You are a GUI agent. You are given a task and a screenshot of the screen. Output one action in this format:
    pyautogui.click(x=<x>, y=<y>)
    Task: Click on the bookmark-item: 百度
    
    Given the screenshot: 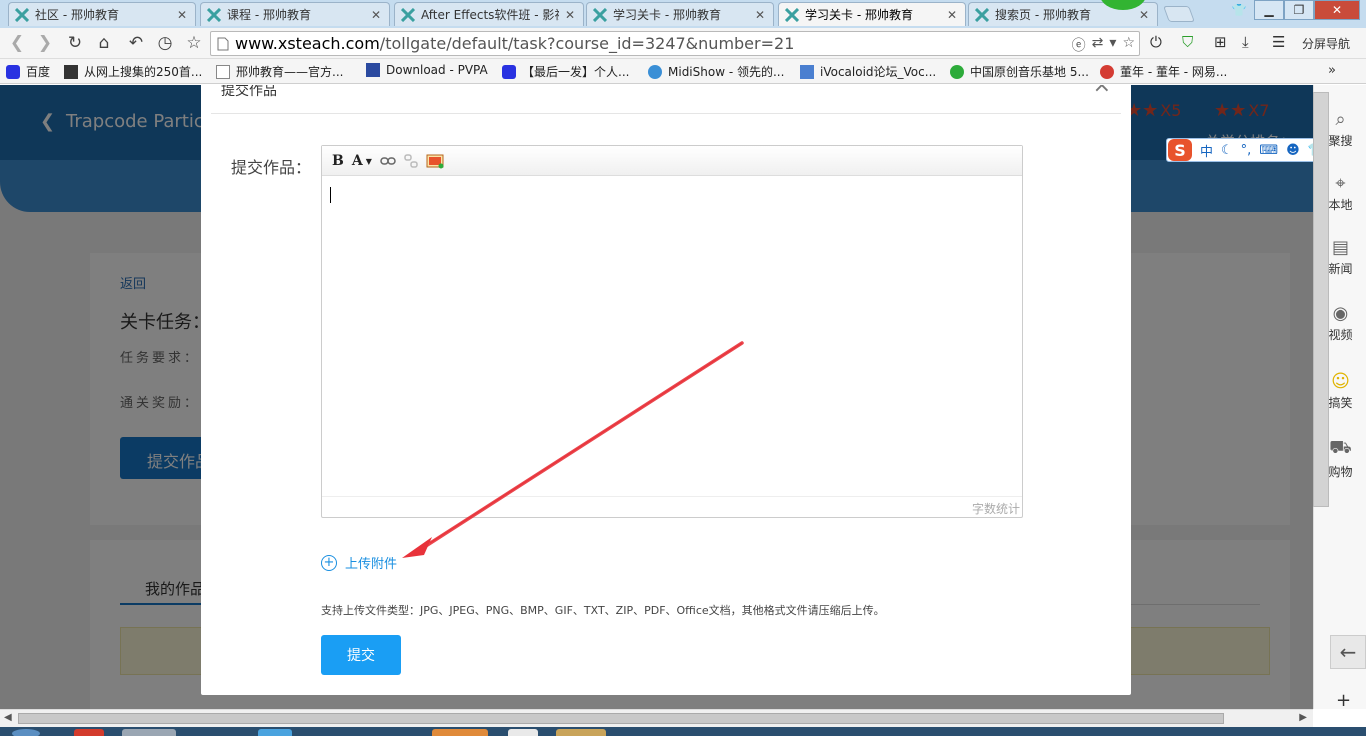 What is the action you would take?
    pyautogui.click(x=28, y=71)
    